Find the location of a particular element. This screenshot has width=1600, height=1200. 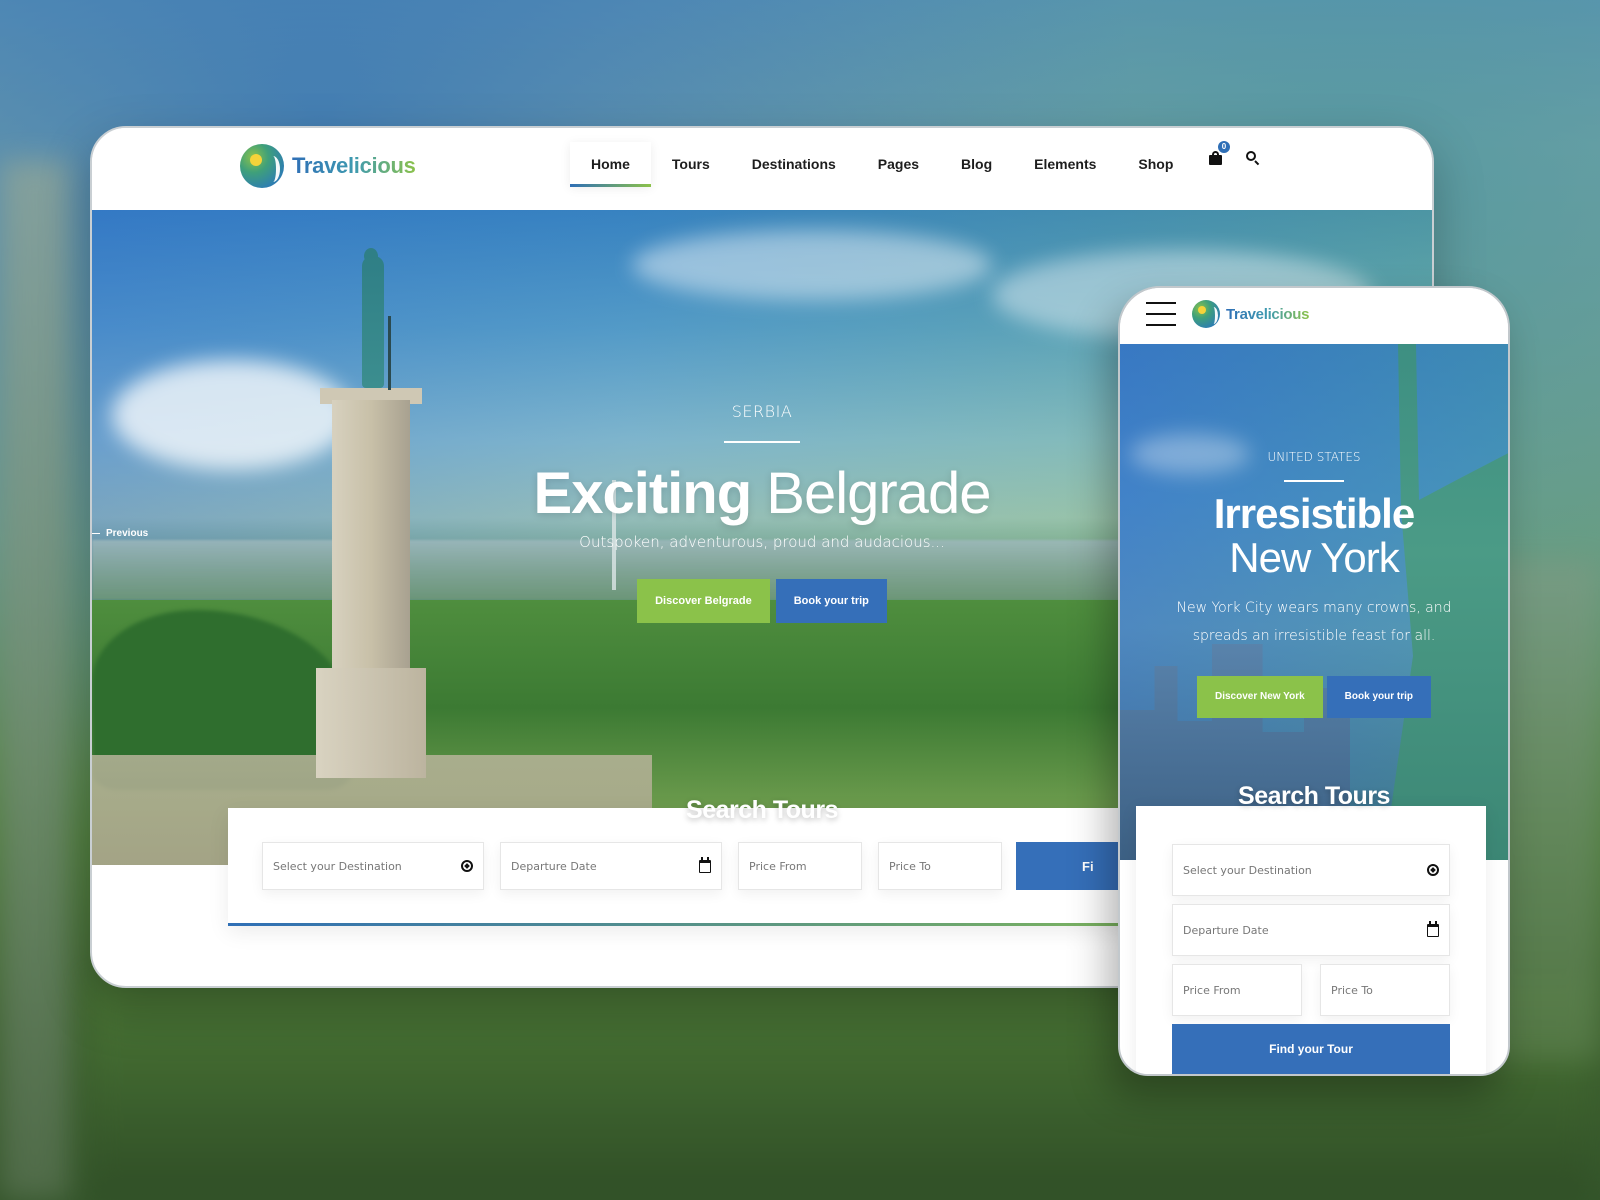

mobile-discover-button: Discover New York is located at coordinates (1259, 697).